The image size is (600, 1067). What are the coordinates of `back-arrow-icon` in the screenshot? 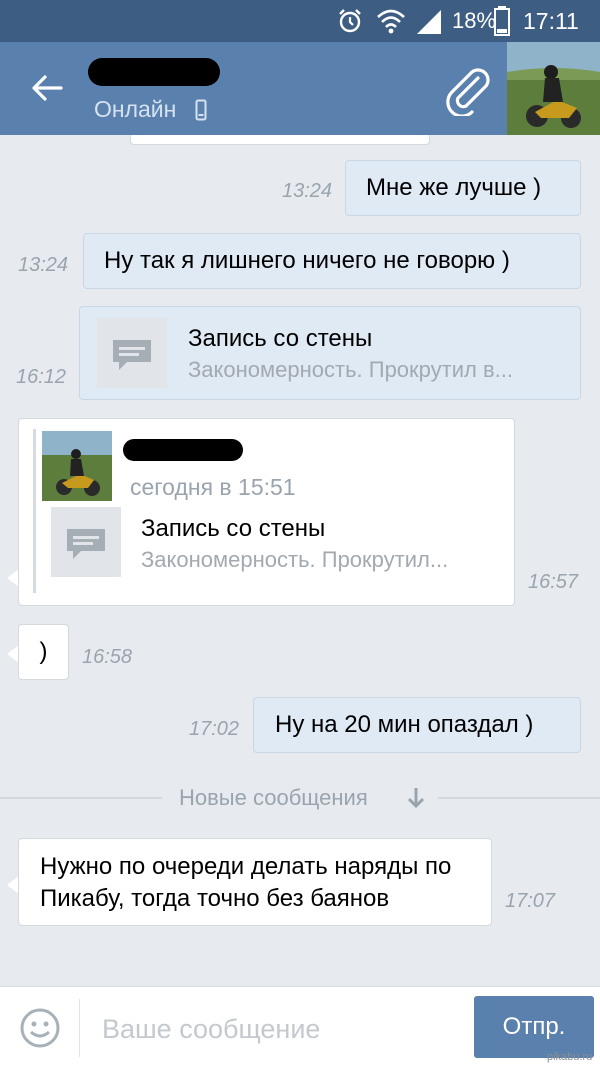 It's located at (47, 88).